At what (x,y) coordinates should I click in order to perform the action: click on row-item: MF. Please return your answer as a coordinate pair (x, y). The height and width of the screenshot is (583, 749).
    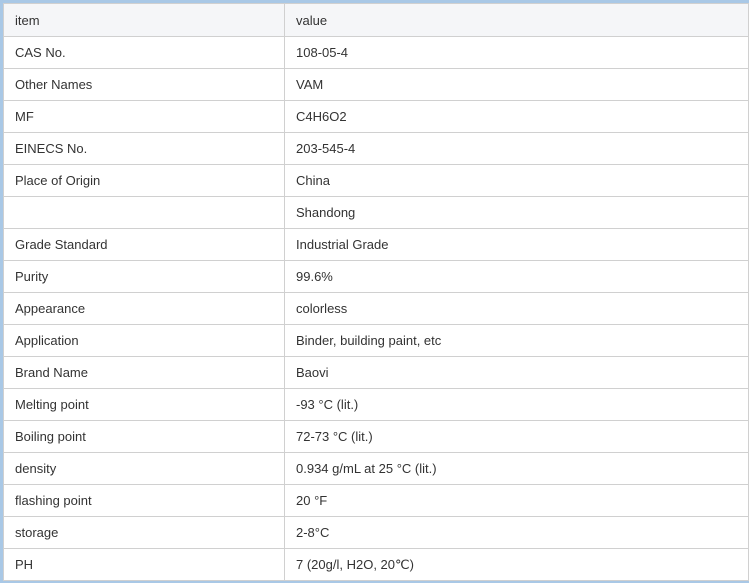
    Looking at the image, I should click on (144, 116).